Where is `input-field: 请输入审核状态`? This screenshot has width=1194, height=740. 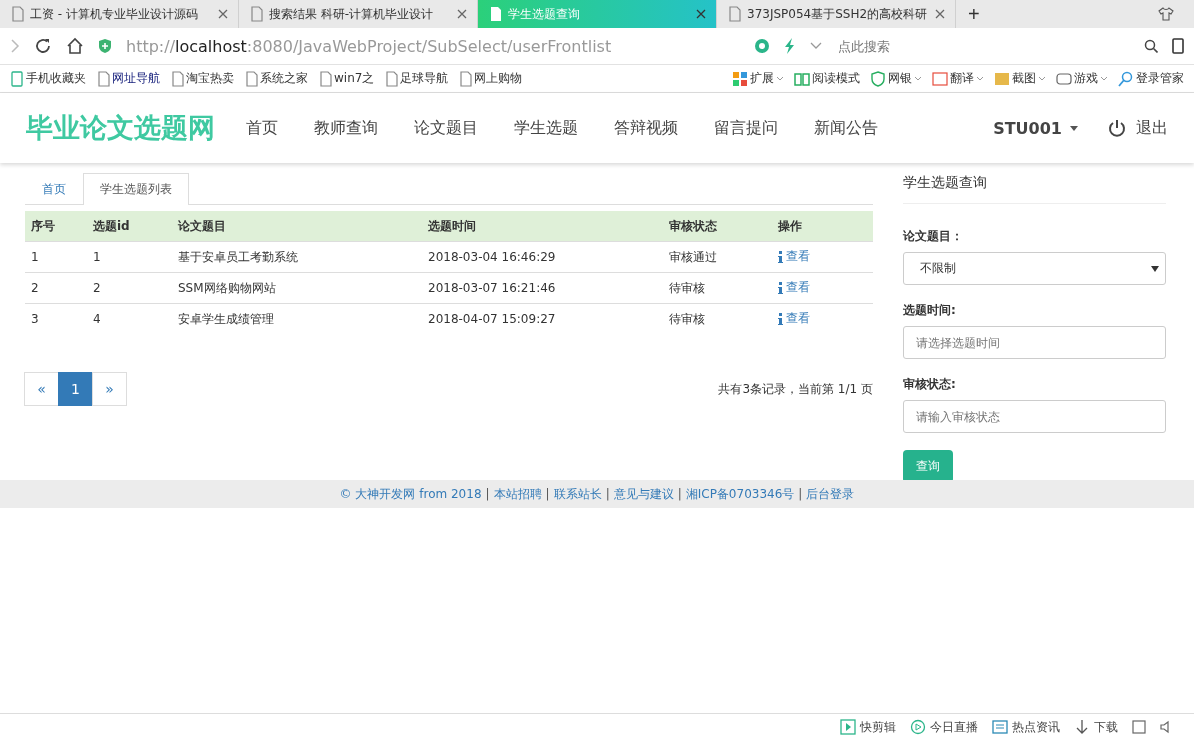 input-field: 请输入审核状态 is located at coordinates (1034, 416).